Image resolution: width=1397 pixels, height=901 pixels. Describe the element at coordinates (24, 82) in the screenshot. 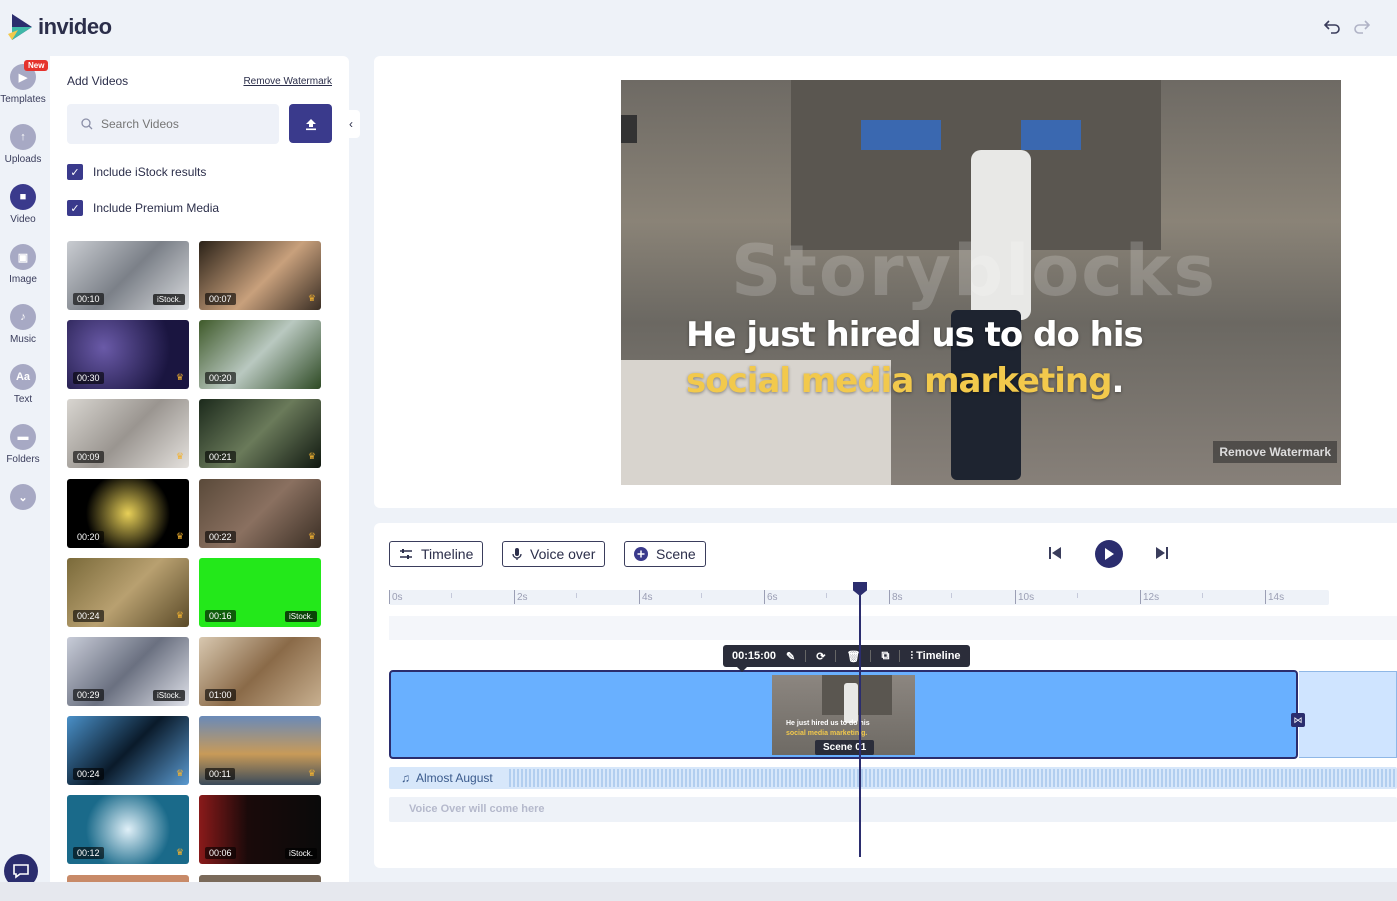

I see `rail-item-templates: ▶ New Templates` at that location.